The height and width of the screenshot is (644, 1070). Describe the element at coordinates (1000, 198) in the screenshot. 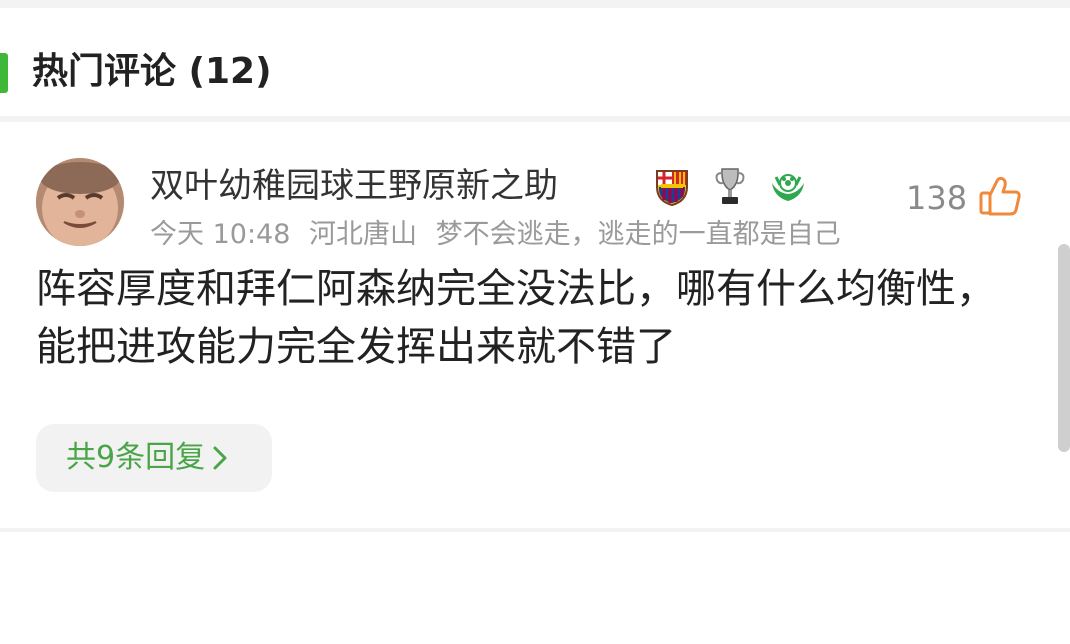

I see `thumbs-up-icon` at that location.